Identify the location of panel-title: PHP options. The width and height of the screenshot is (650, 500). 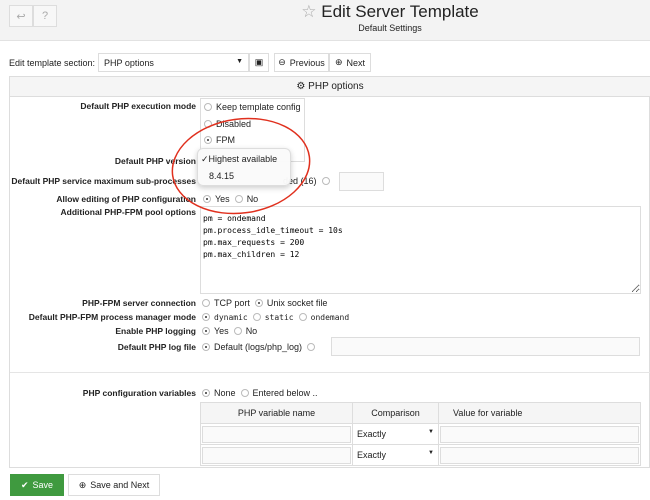
(336, 86).